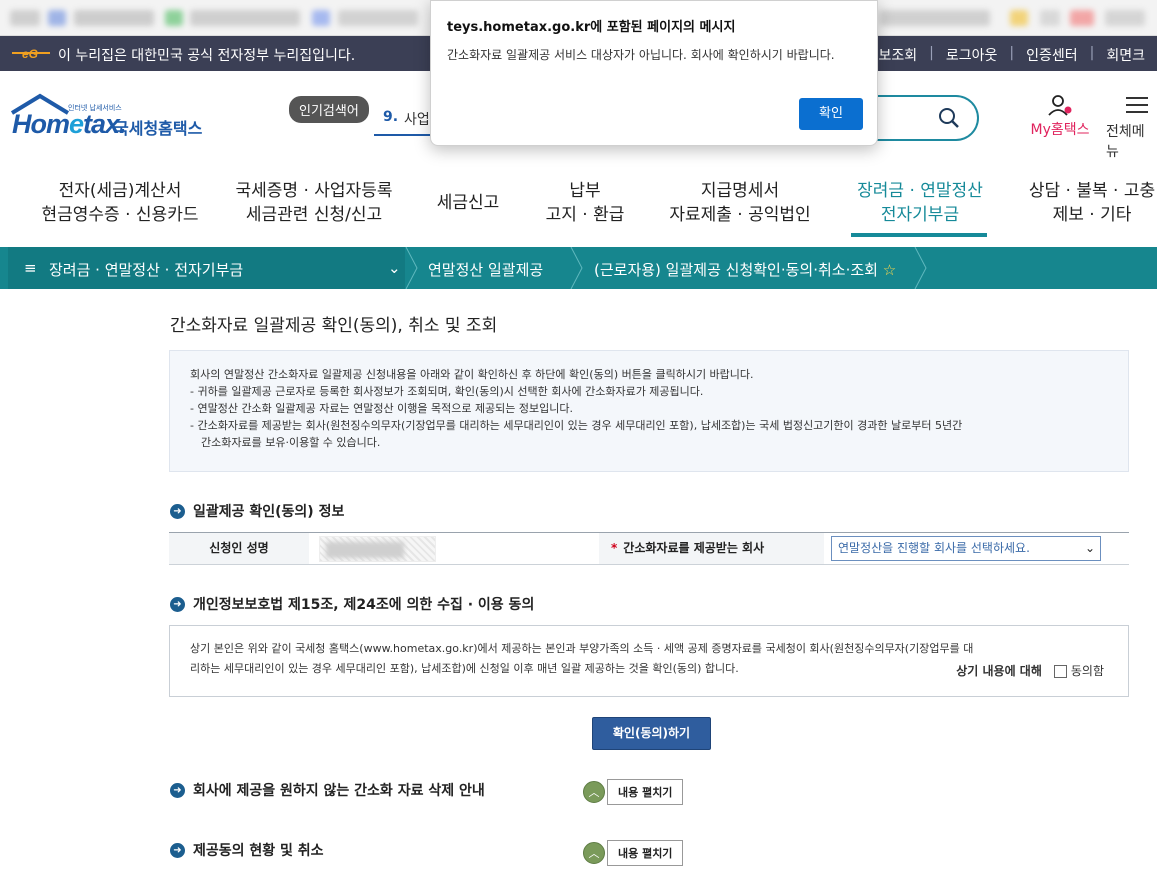 The width and height of the screenshot is (1157, 886). Describe the element at coordinates (206, 268) in the screenshot. I see `category-dropdown: ≡ 장려금 · 연말정산 · 전자기부금 ⌄` at that location.